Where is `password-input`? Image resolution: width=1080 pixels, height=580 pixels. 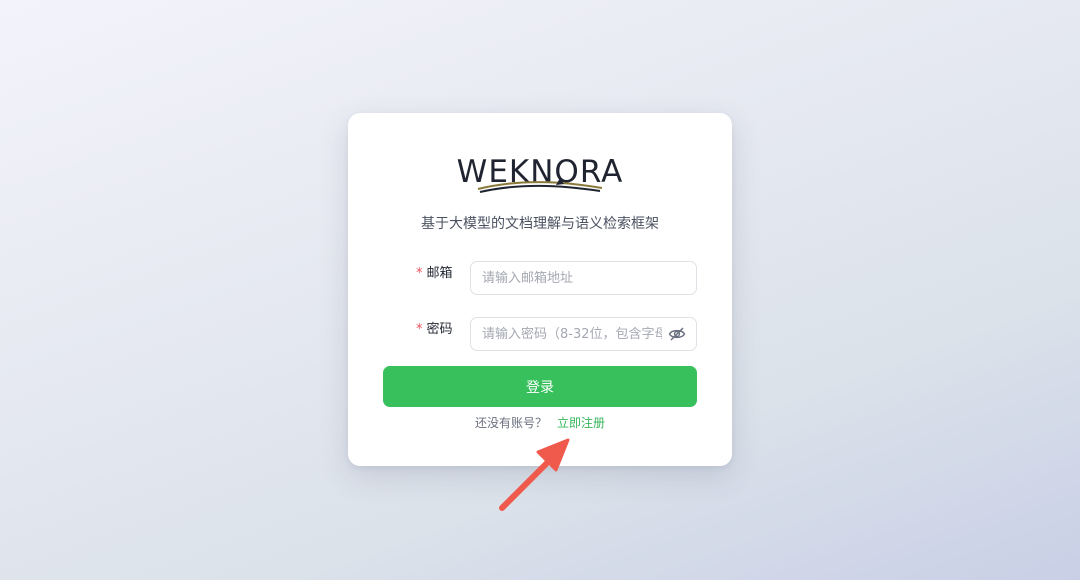
password-input is located at coordinates (572, 334).